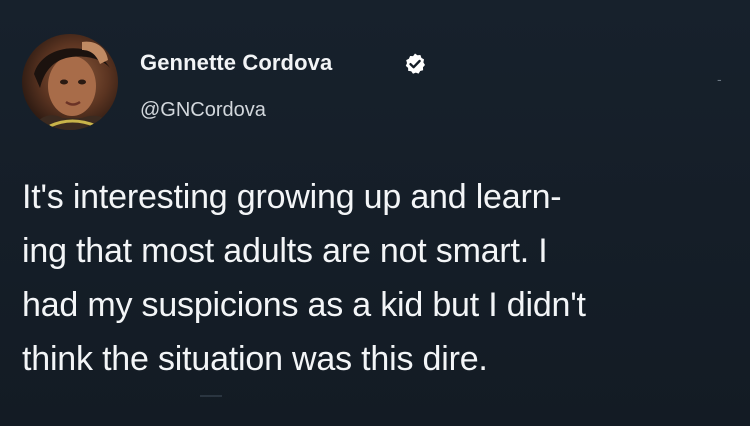 The height and width of the screenshot is (426, 750). Describe the element at coordinates (285, 251) in the screenshot. I see `tweet-text-line: ing that most adults are not smart. I` at that location.